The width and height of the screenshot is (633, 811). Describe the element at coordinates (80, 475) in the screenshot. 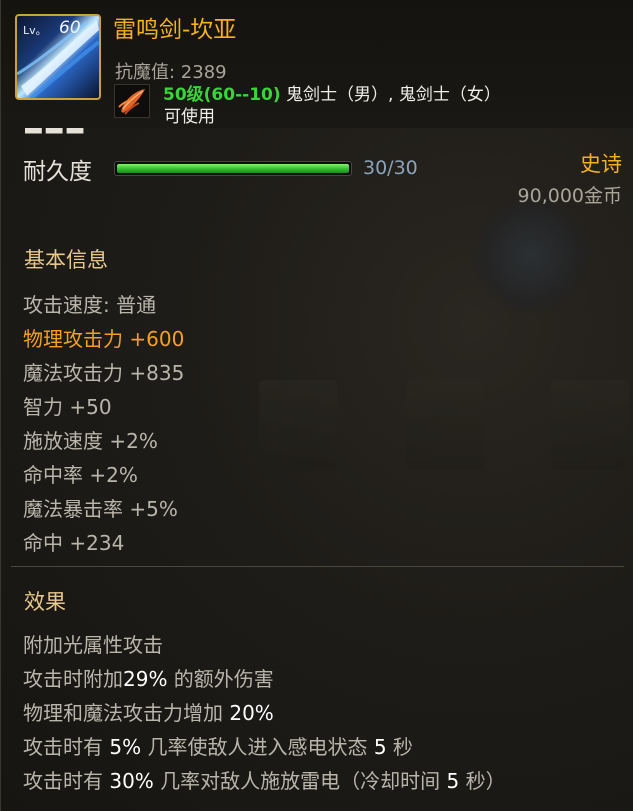

I see `stat-line: 命中率 +2%` at that location.